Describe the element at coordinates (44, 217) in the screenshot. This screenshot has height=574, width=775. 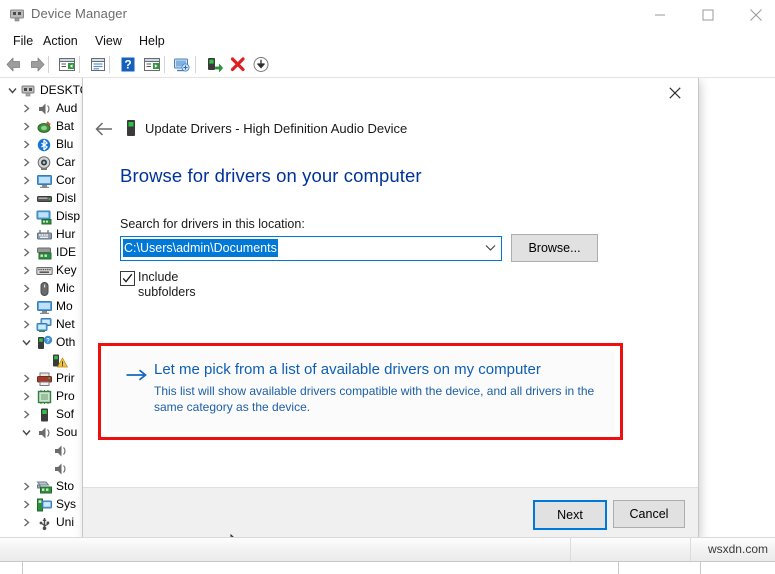
I see `display-adapter-icon` at that location.